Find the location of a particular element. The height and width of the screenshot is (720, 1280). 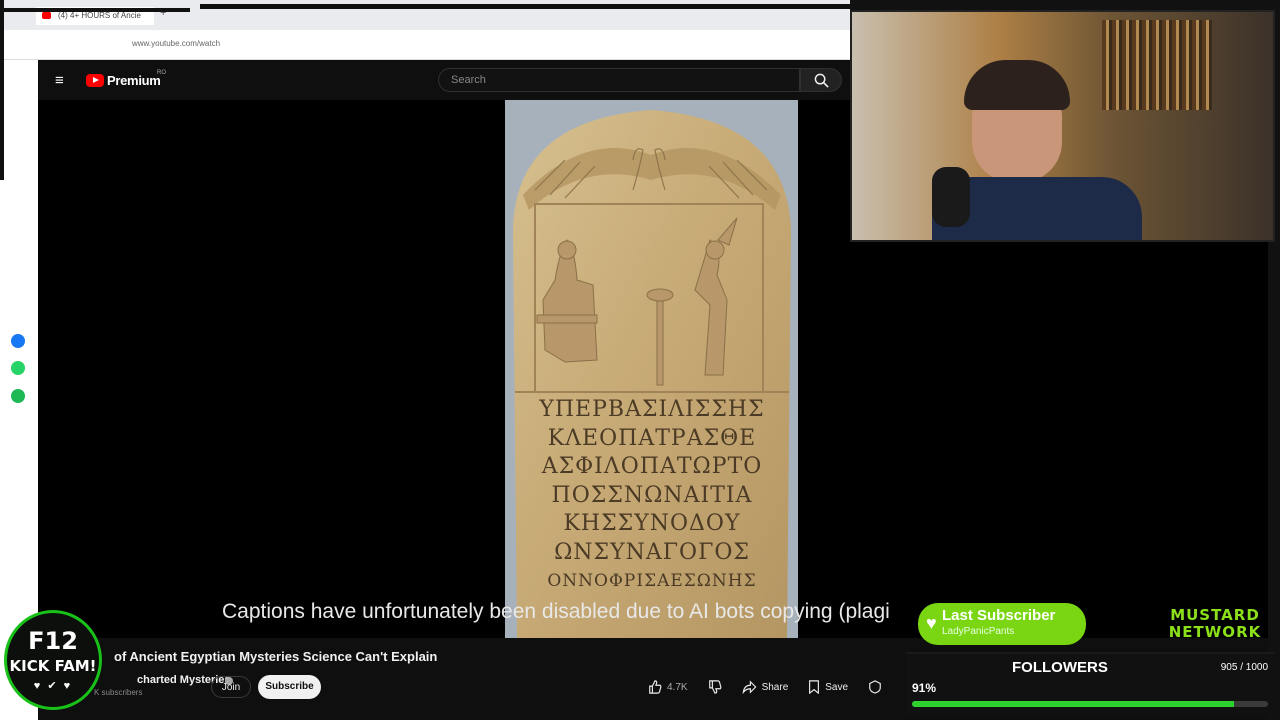

thanks-icon is located at coordinates (875, 687).